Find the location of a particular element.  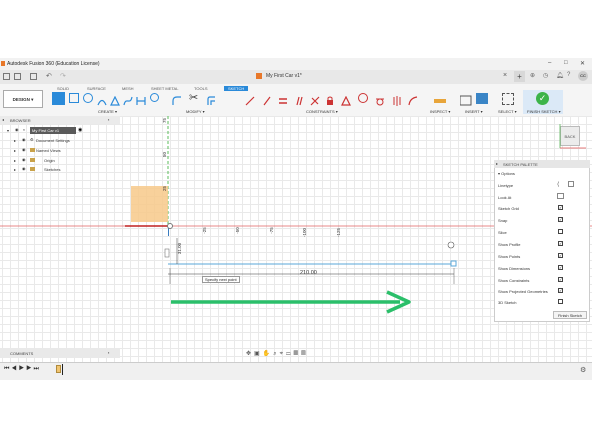

midpoint-icon is located at coordinates (346, 99).